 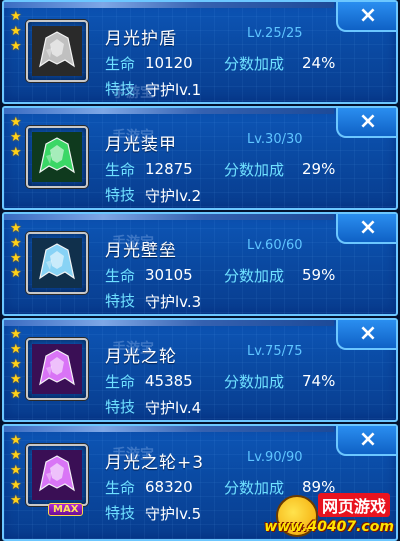 I want to click on item-level: Lv.60/60, so click(x=275, y=245).